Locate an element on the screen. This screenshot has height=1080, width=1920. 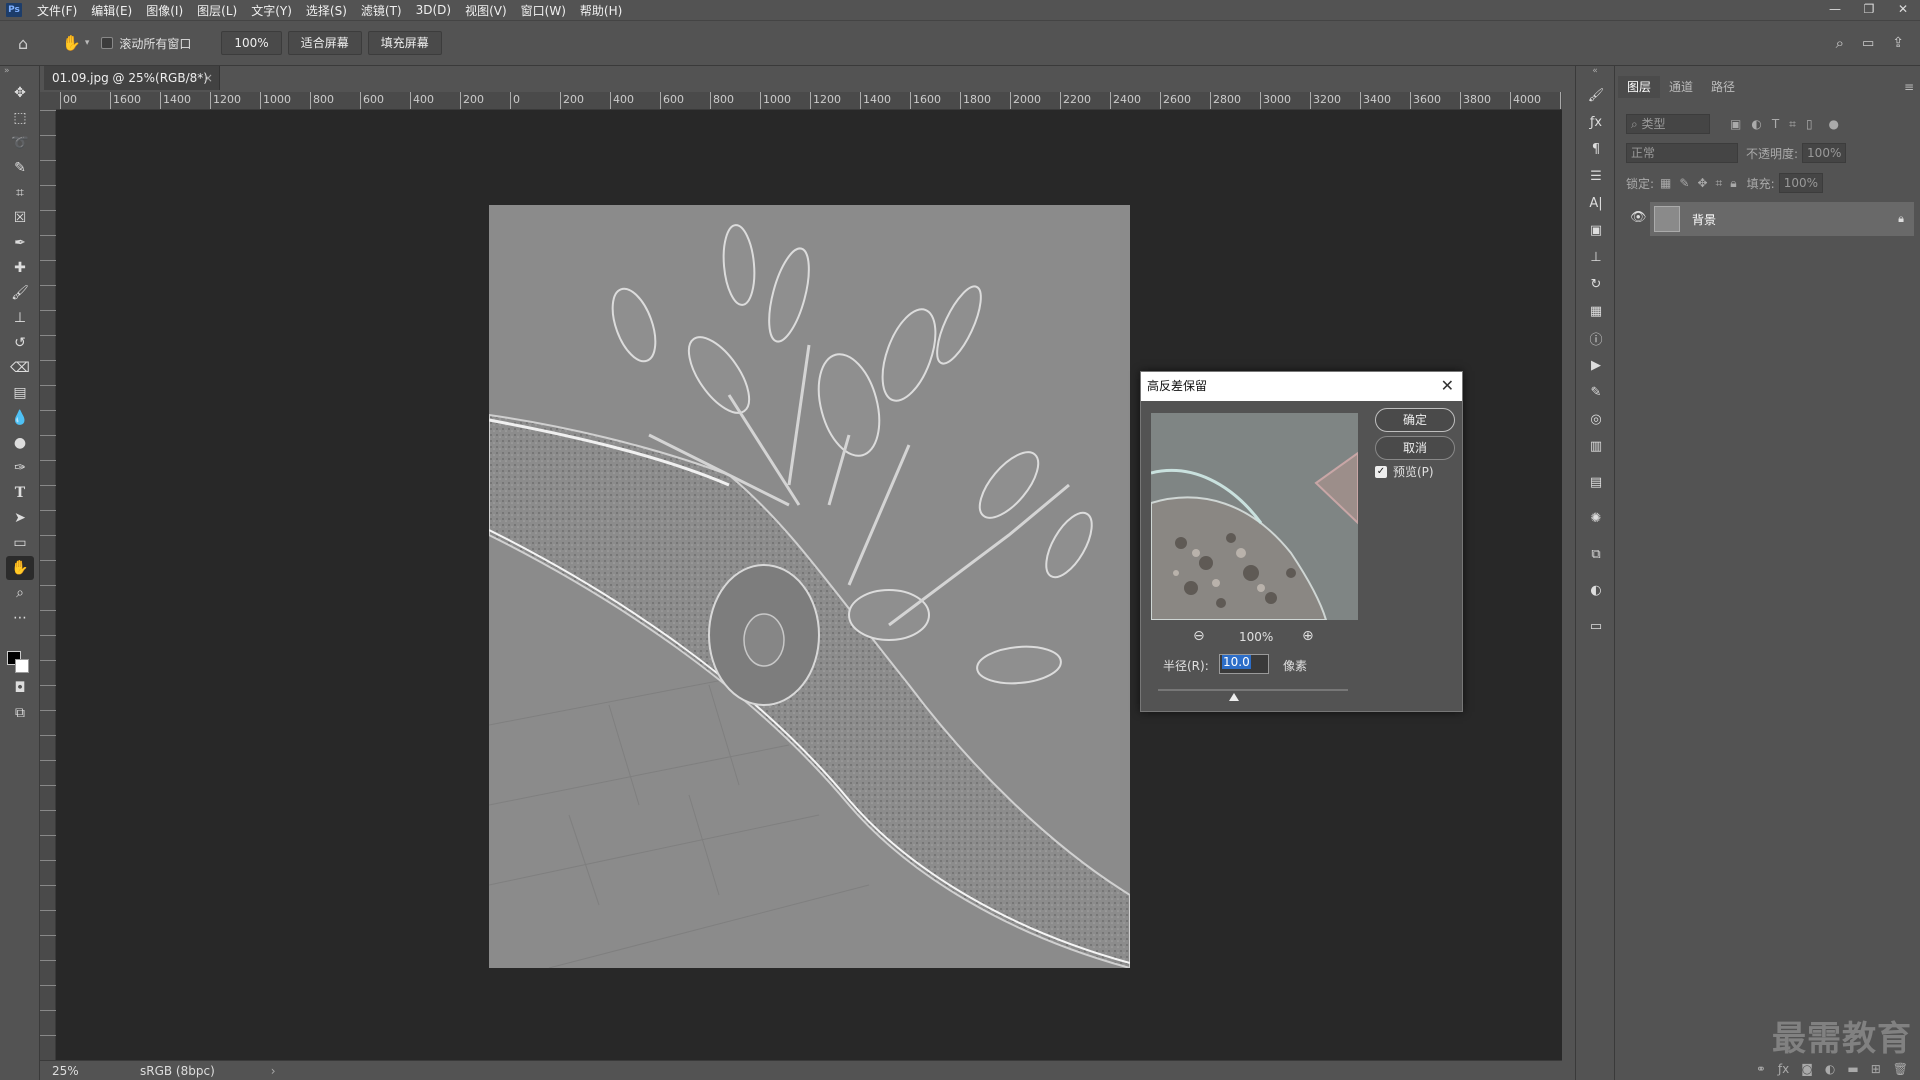
filter-kind-select: ⌕ 类型 is located at coordinates (1668, 124).